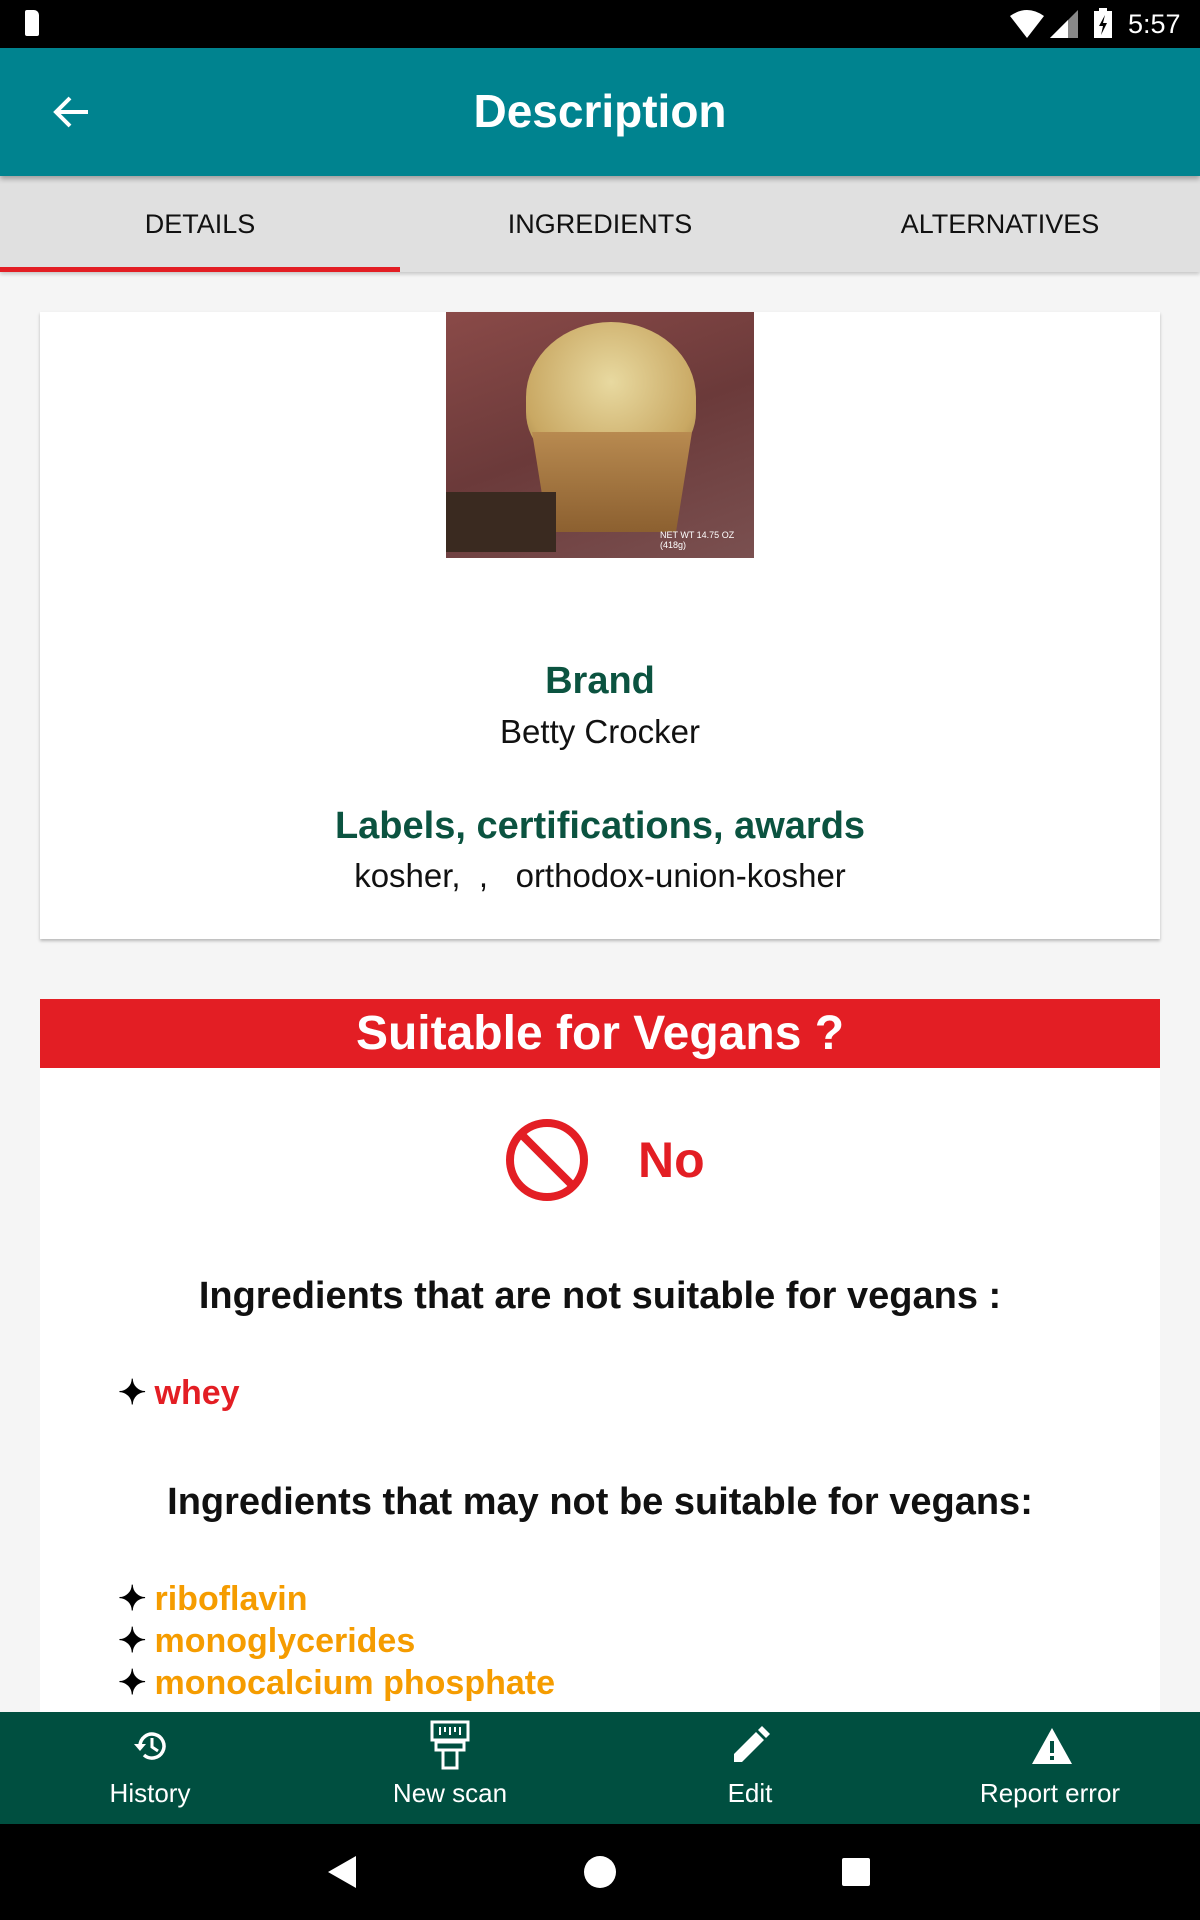  What do you see at coordinates (600, 731) in the screenshot?
I see `brand-value: Betty Crocker` at bounding box center [600, 731].